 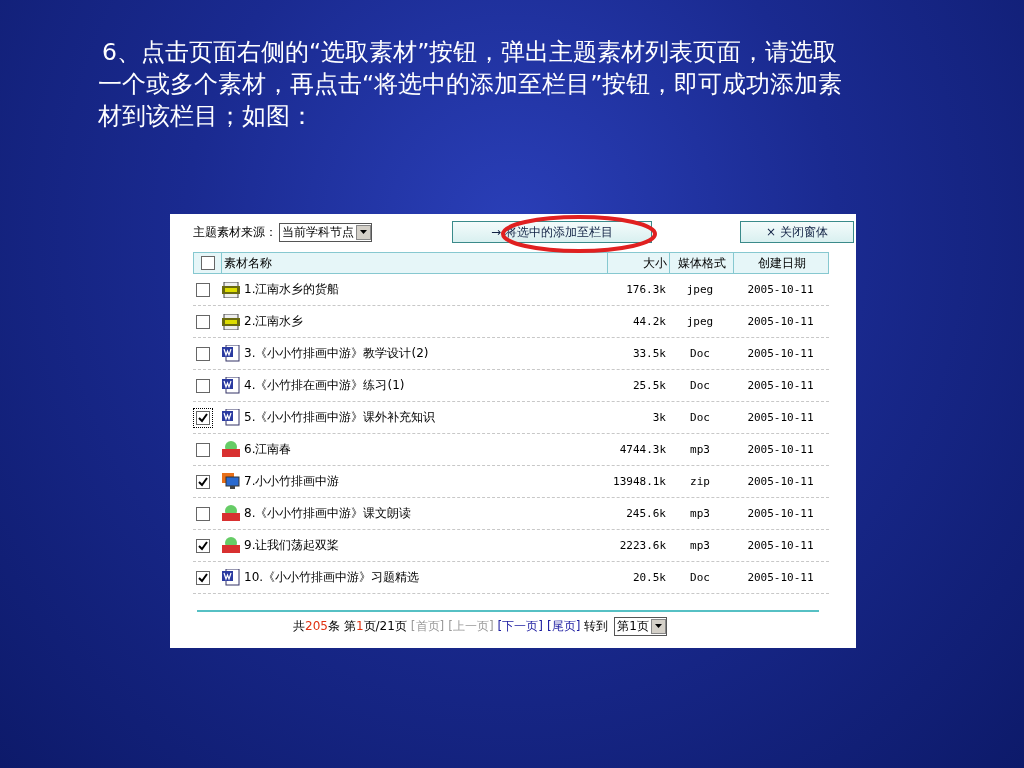 I want to click on column-header: 大小, so click(x=638, y=263).